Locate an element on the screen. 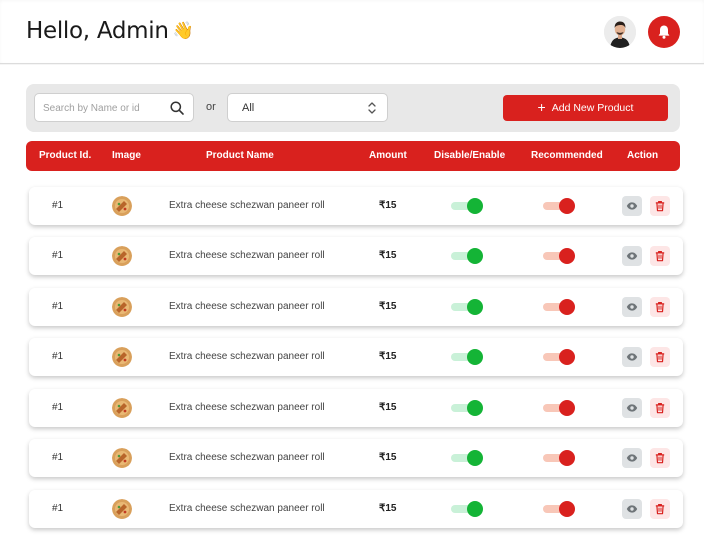 The width and height of the screenshot is (704, 537). column-header-product-name: Product Name is located at coordinates (240, 155).